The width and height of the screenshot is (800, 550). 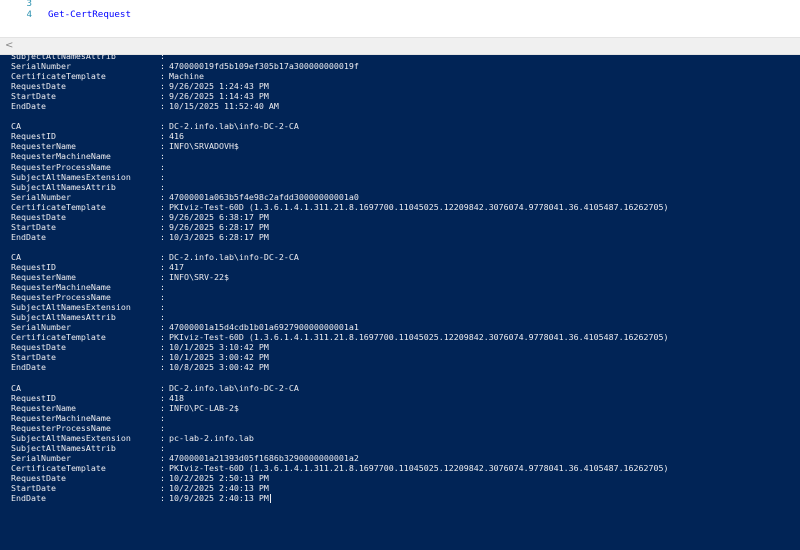 What do you see at coordinates (204, 146) in the screenshot?
I see `field-value: INFO\SRVADOVH$` at bounding box center [204, 146].